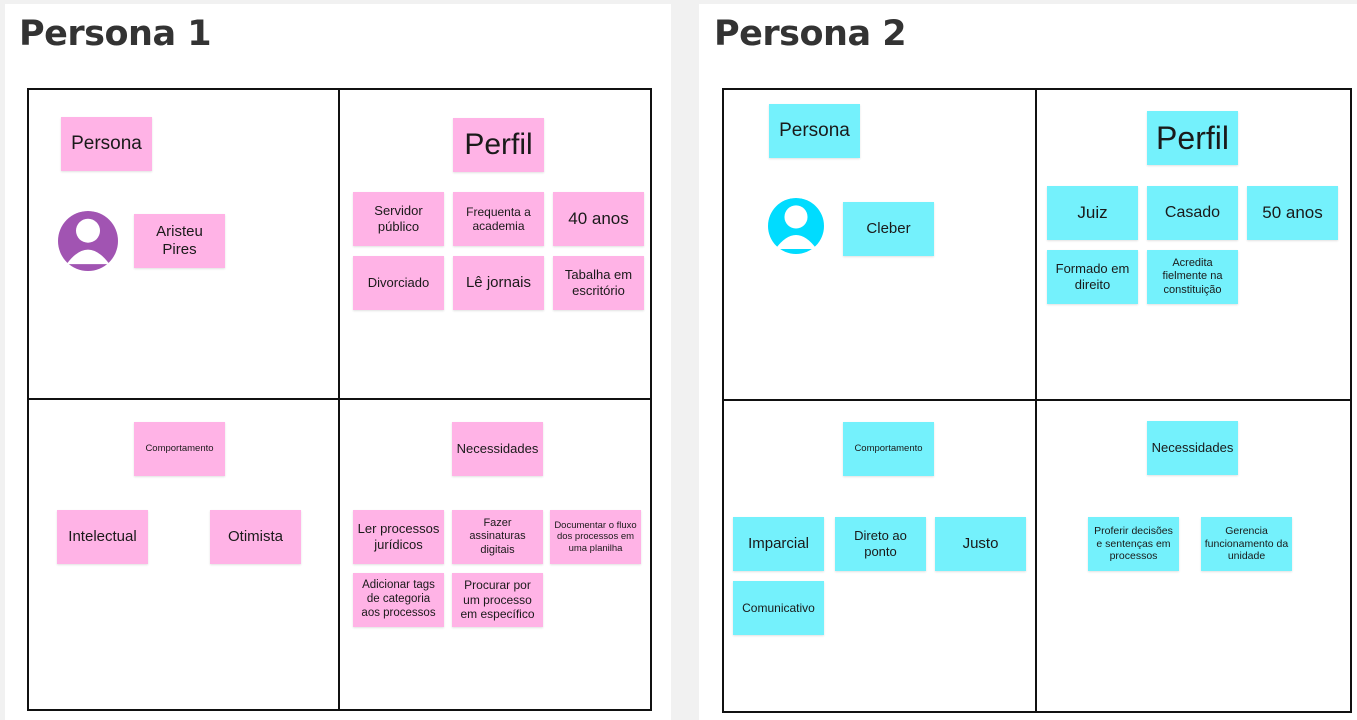  Describe the element at coordinates (888, 449) in the screenshot. I see `persona2-comportamento-title: Comportamento` at that location.